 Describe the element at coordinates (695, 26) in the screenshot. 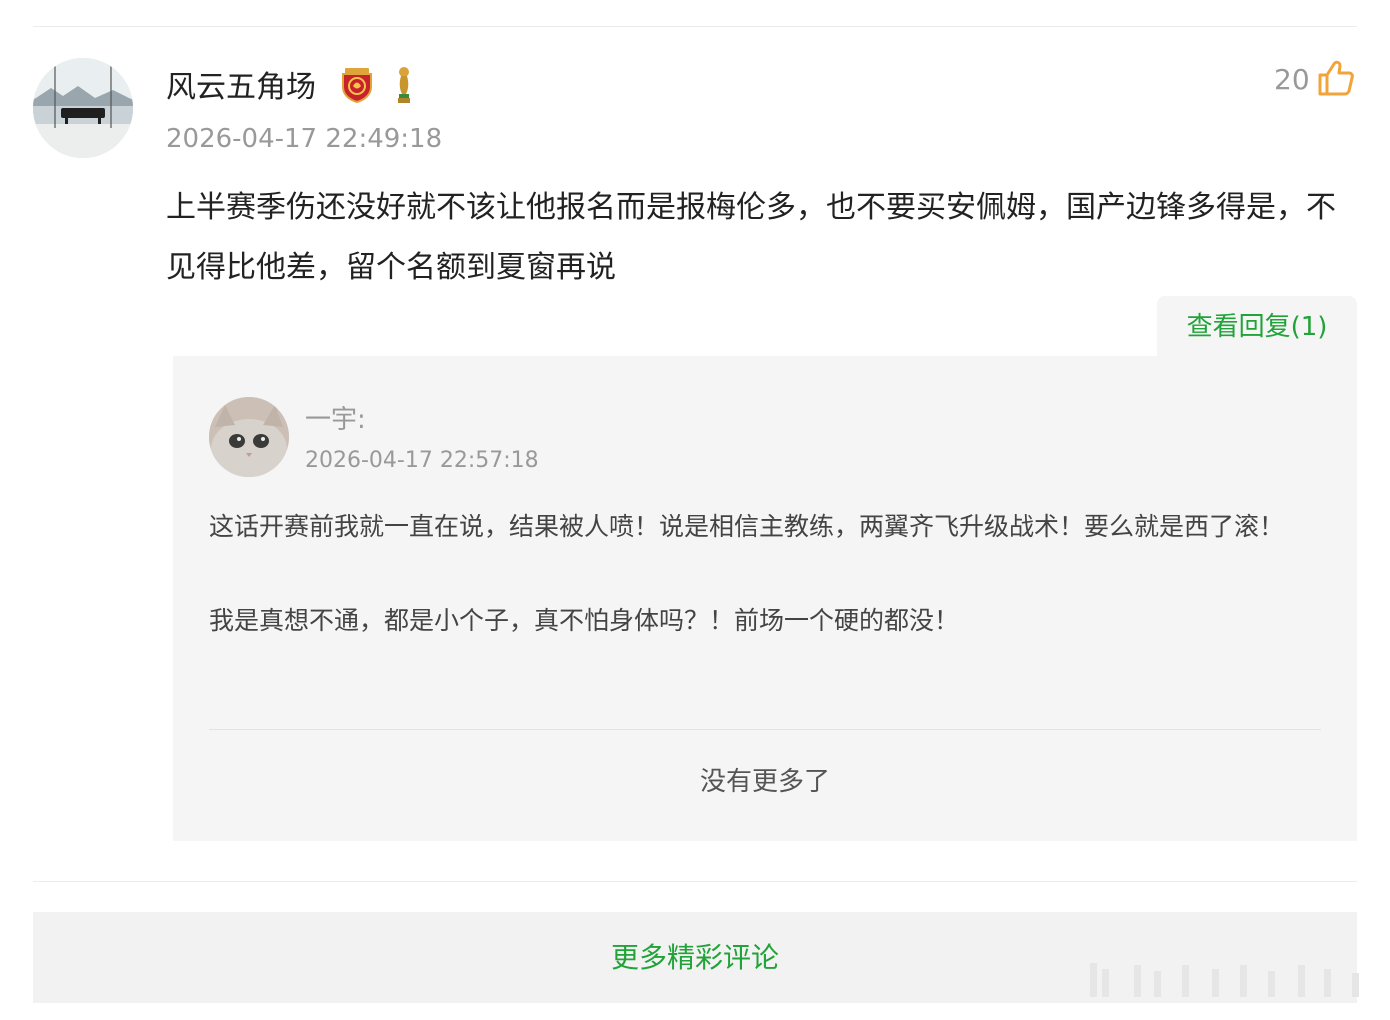

I see `top-divider` at that location.